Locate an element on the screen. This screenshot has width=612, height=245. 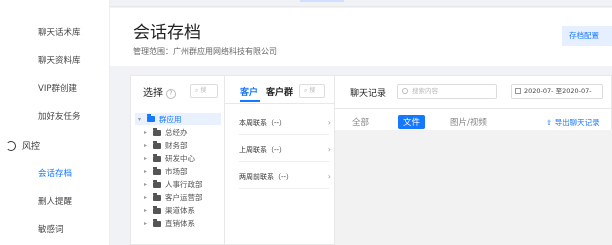
tree-node: ▸ 总经办 is located at coordinates (166, 132).